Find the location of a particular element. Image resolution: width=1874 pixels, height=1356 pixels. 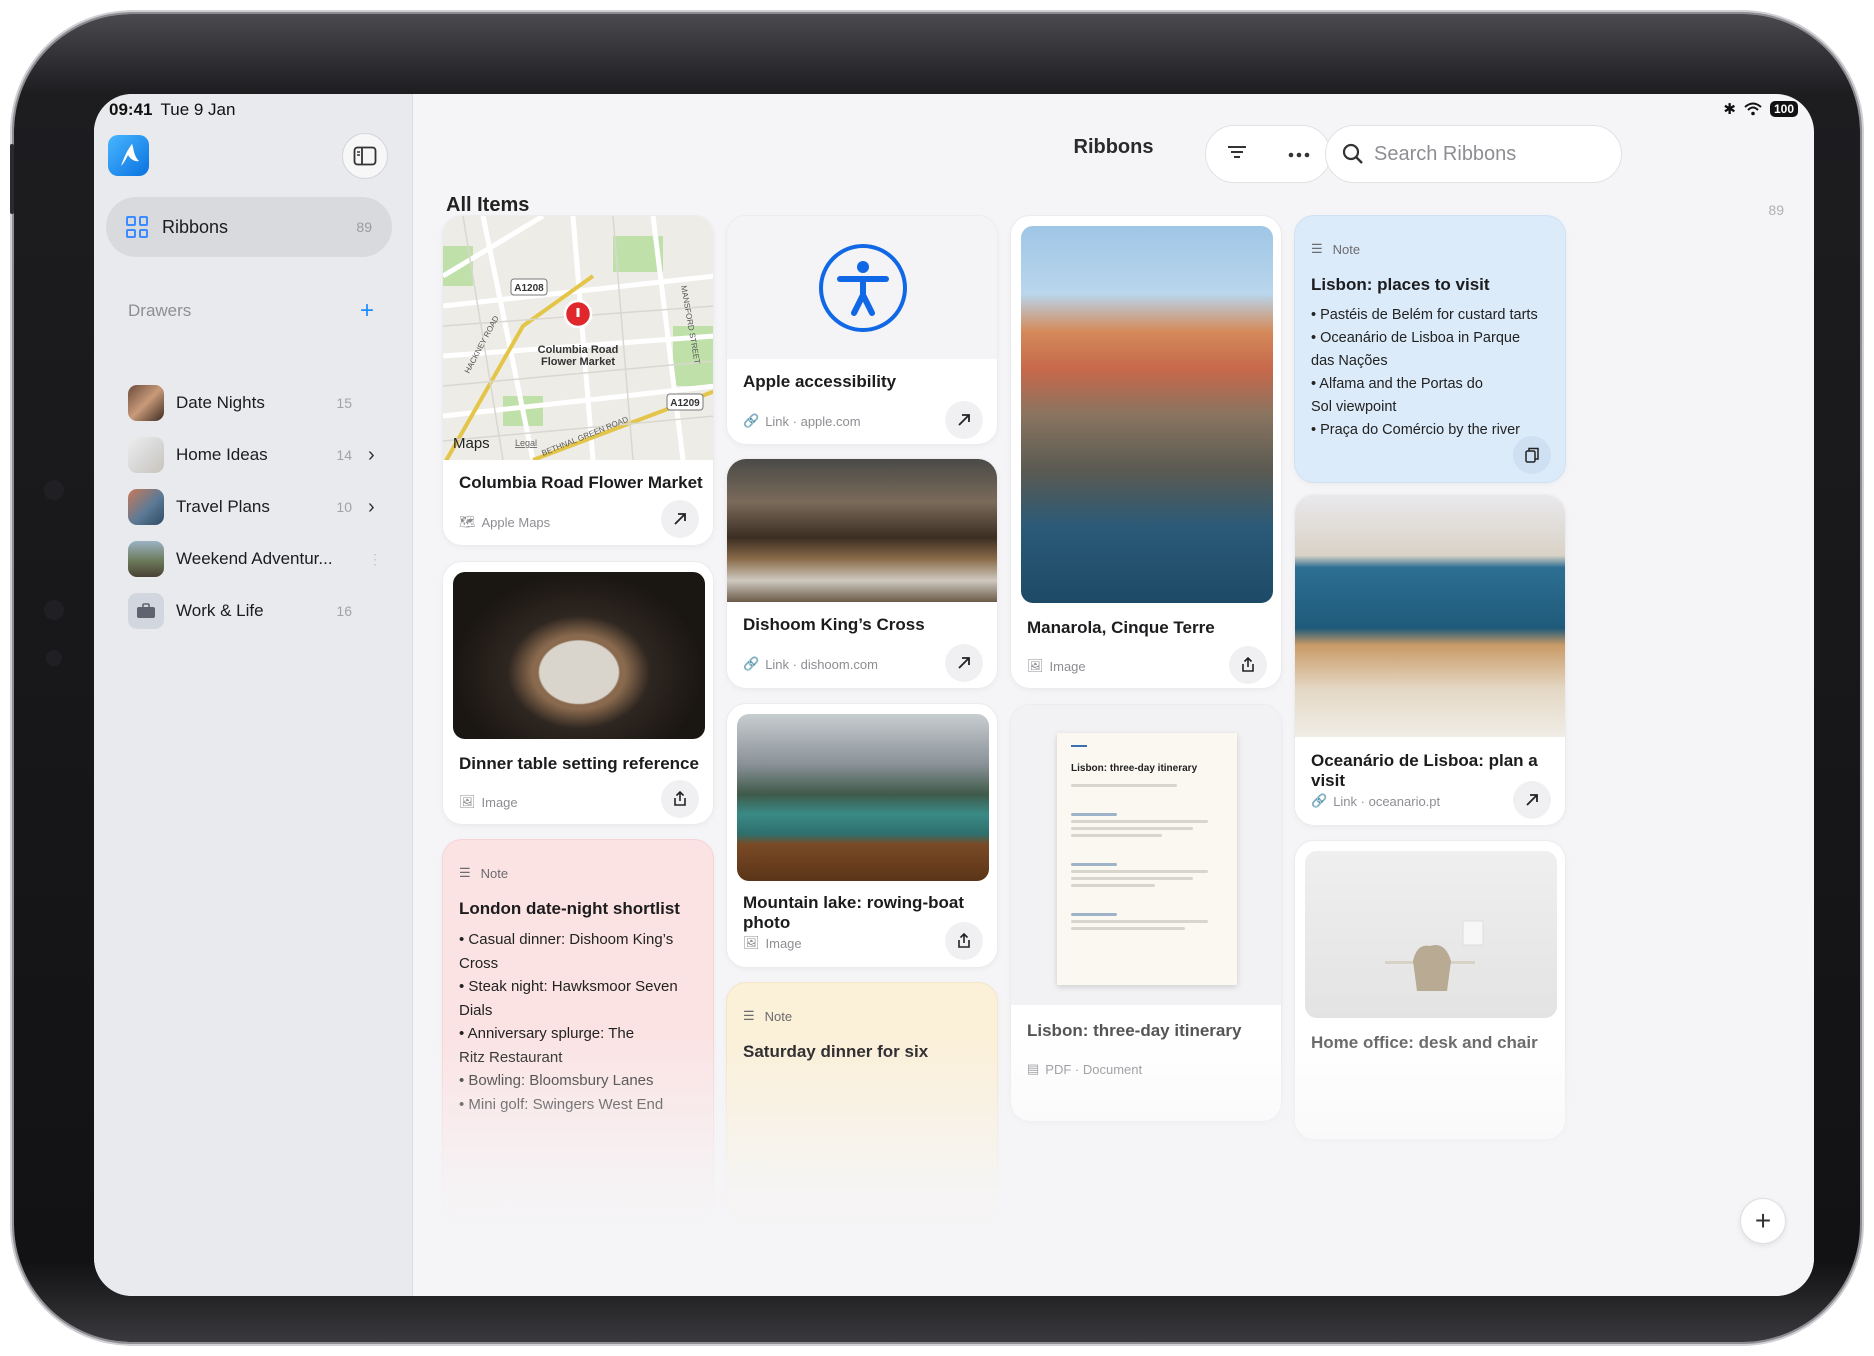

bluetooth-icon: ✱ is located at coordinates (1729, 109).